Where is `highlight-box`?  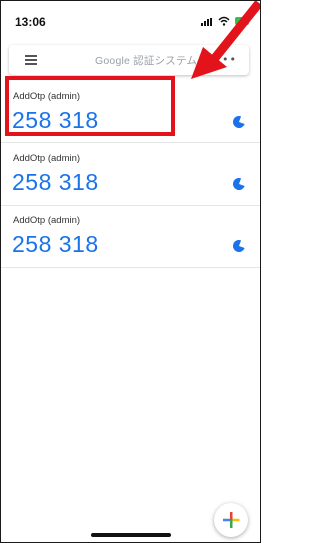
highlight-box is located at coordinates (90, 106).